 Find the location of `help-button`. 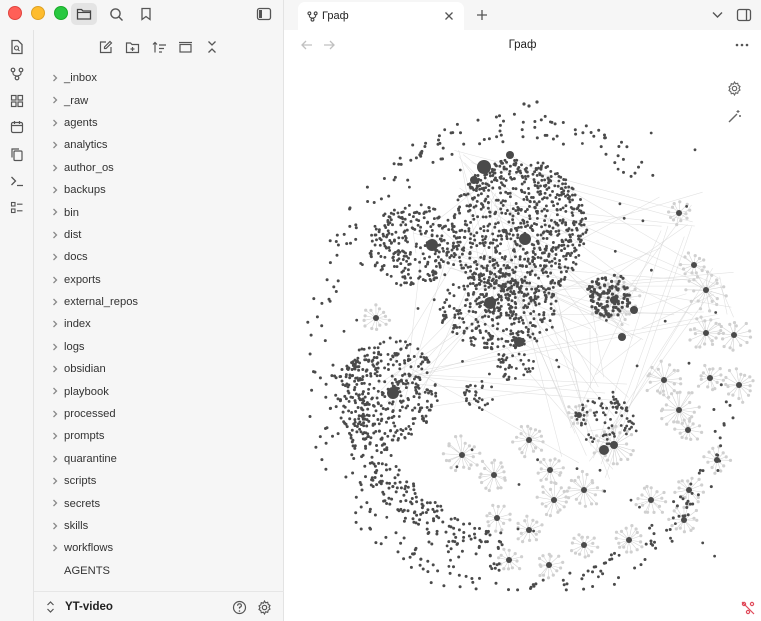

help-button is located at coordinates (239, 607).